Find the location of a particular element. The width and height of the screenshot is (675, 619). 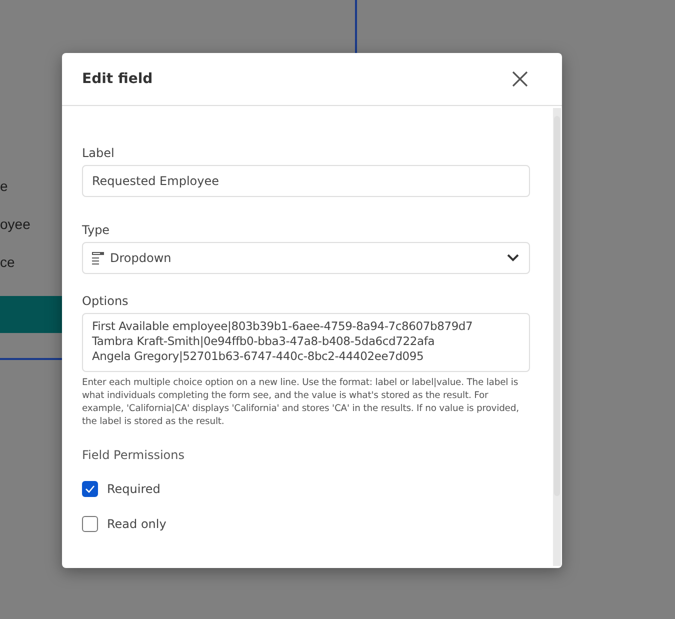

background-text: e is located at coordinates (4, 186).